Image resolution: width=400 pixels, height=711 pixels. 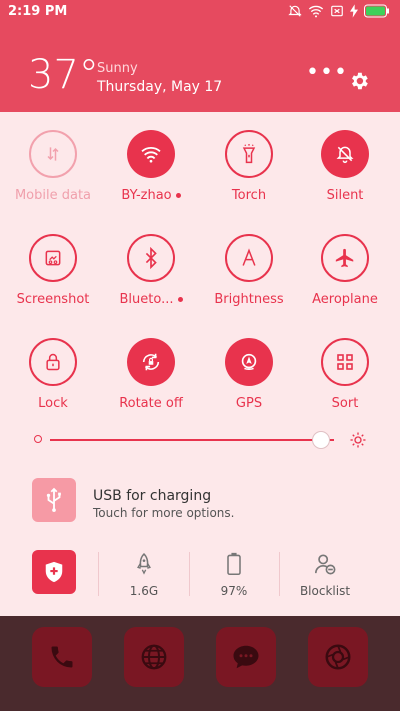 I want to click on notification-title: USB for charging, so click(x=152, y=496).